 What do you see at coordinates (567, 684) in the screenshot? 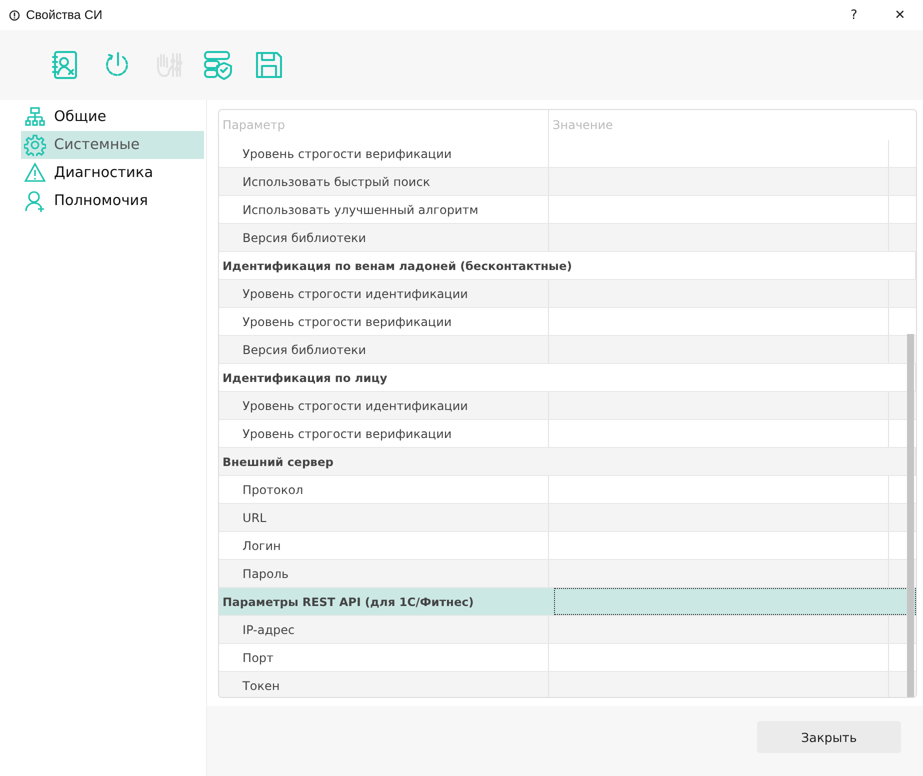
I see `table-row: Токен` at bounding box center [567, 684].